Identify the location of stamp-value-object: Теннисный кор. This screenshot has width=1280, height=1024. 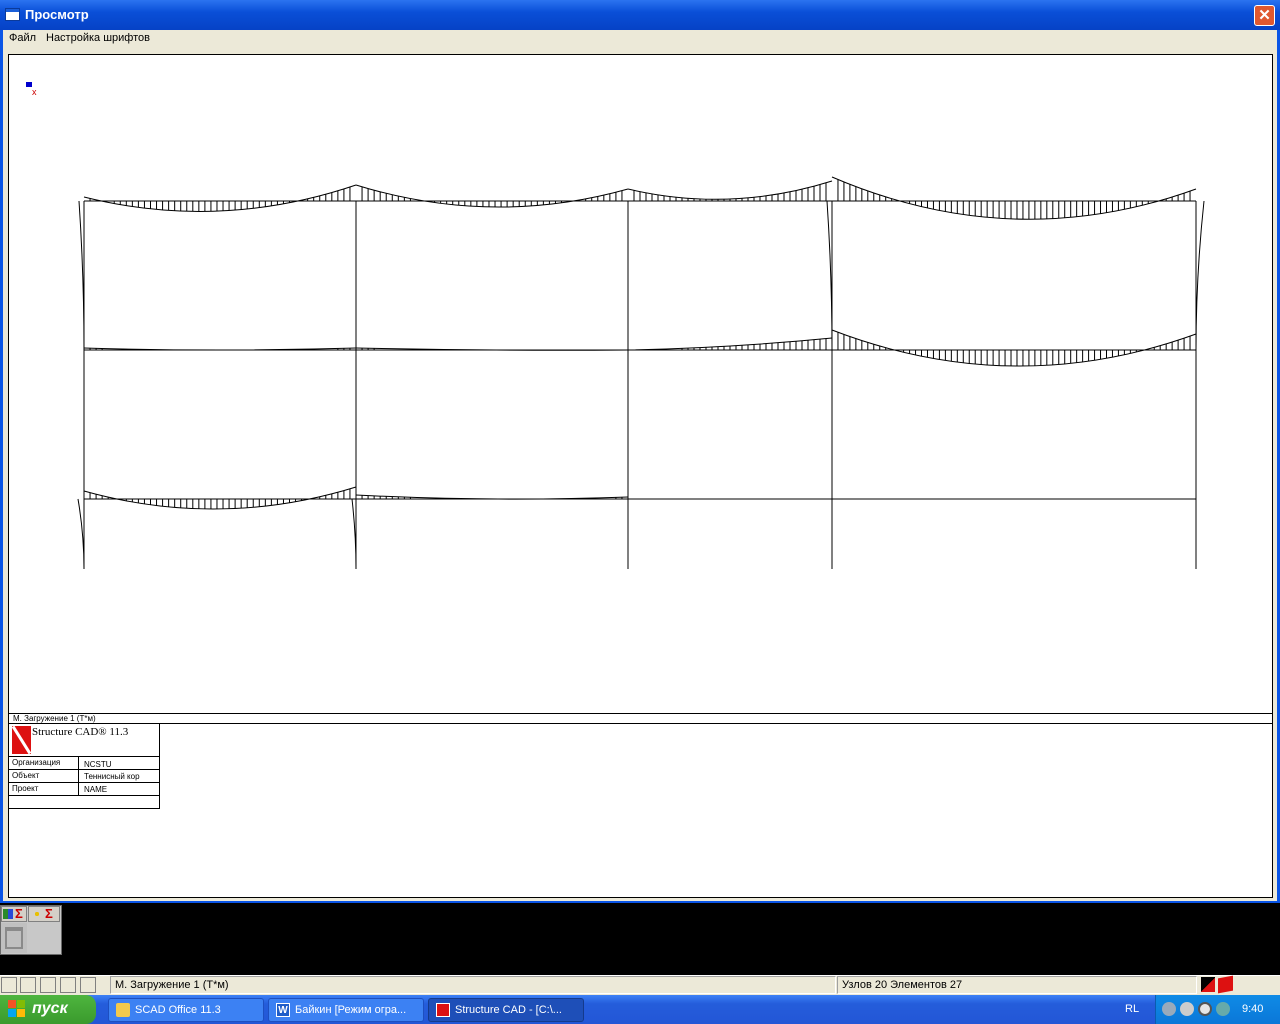
(112, 776).